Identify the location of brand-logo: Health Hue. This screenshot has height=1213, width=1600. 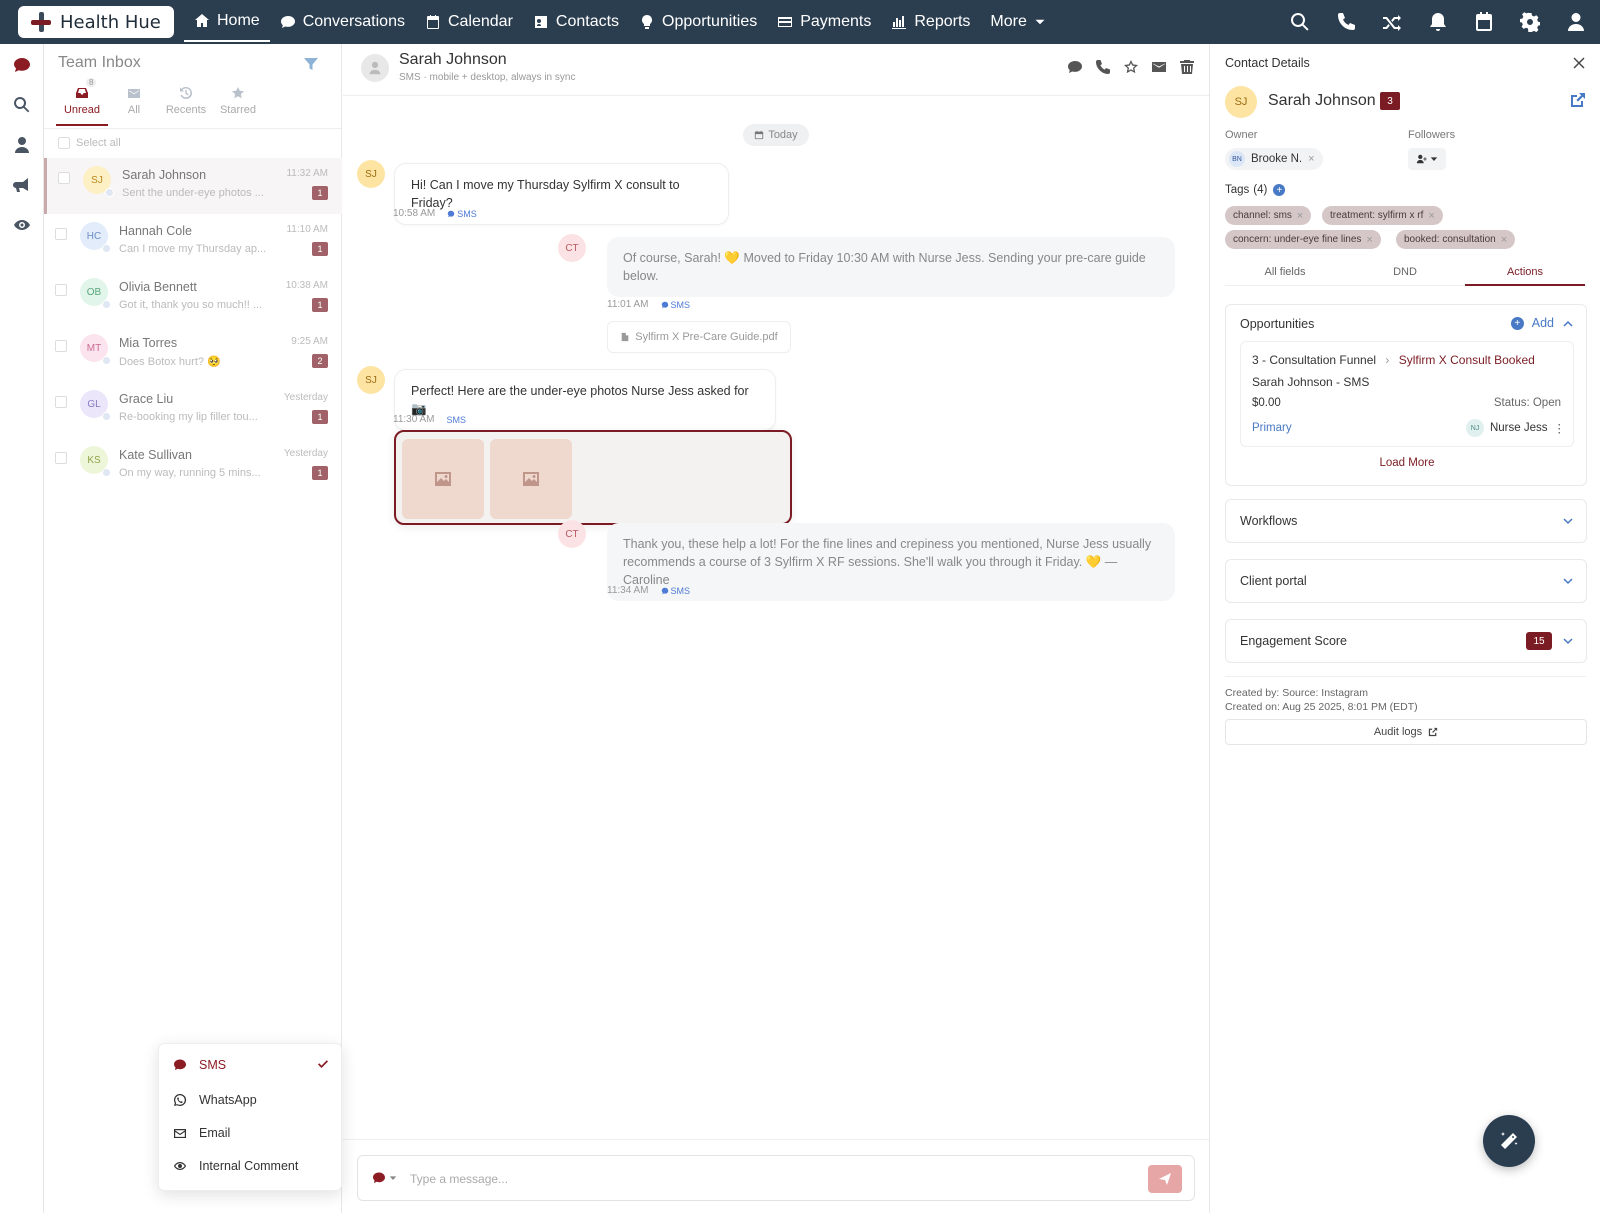
(96, 22).